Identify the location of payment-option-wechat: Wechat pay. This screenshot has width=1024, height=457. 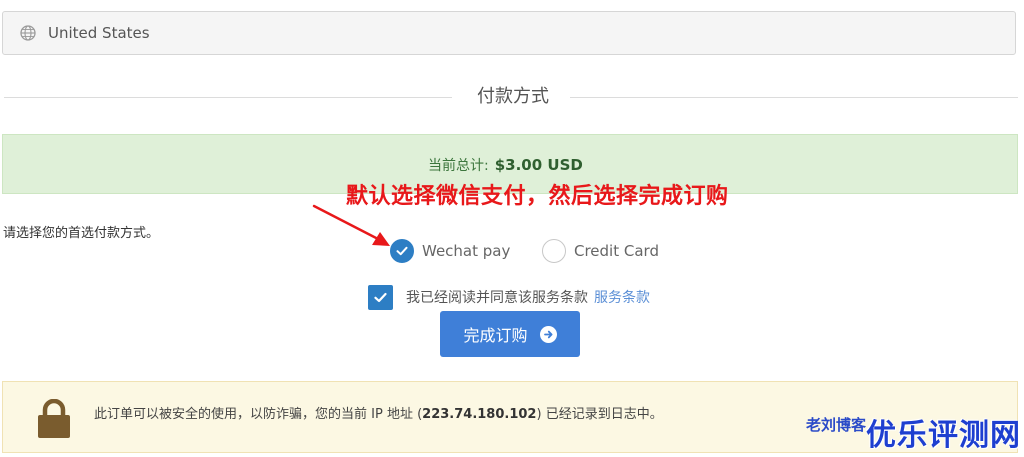
(450, 251).